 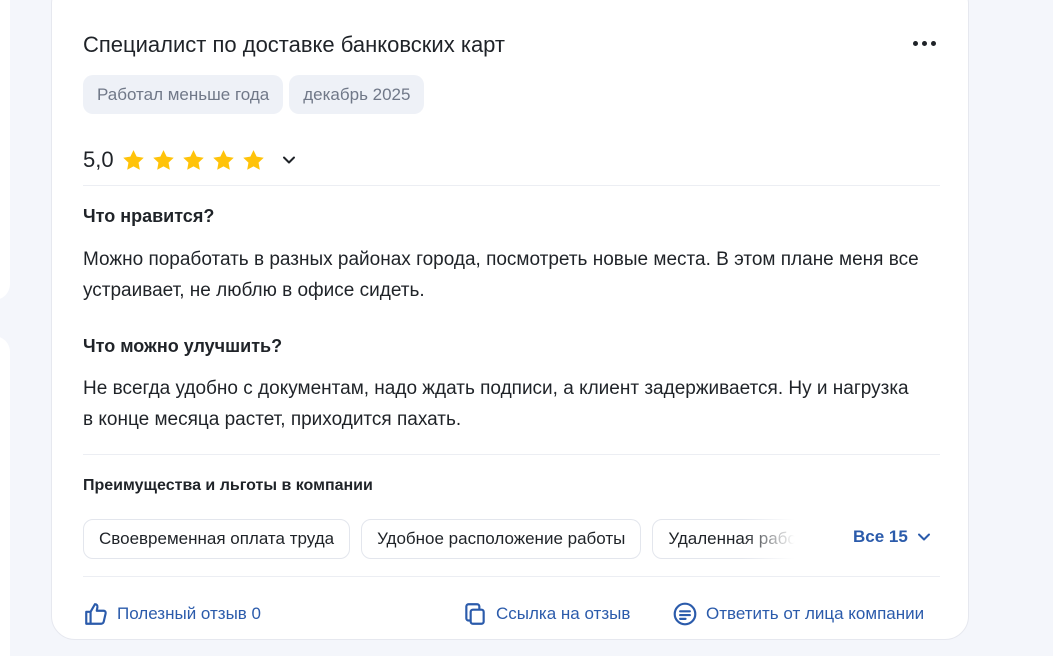 What do you see at coordinates (915, 43) in the screenshot?
I see `more-horizontal-icon` at bounding box center [915, 43].